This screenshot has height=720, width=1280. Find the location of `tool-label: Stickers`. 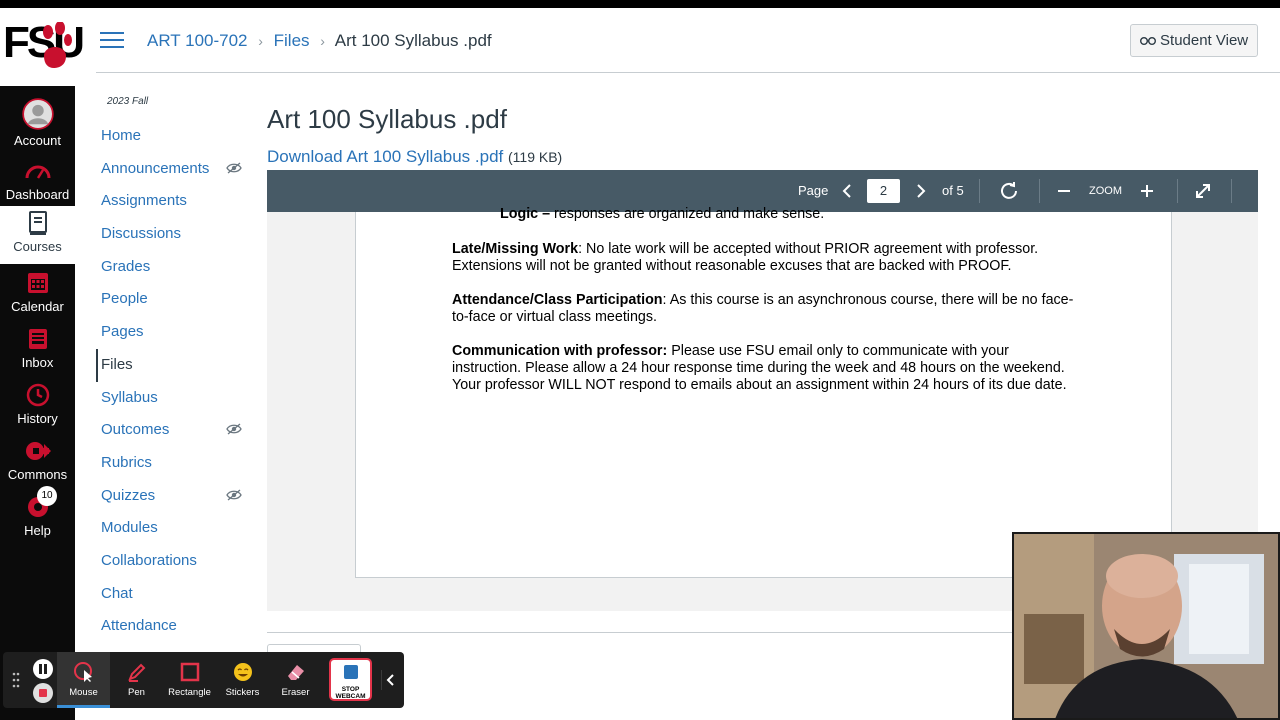

tool-label: Stickers is located at coordinates (242, 692).